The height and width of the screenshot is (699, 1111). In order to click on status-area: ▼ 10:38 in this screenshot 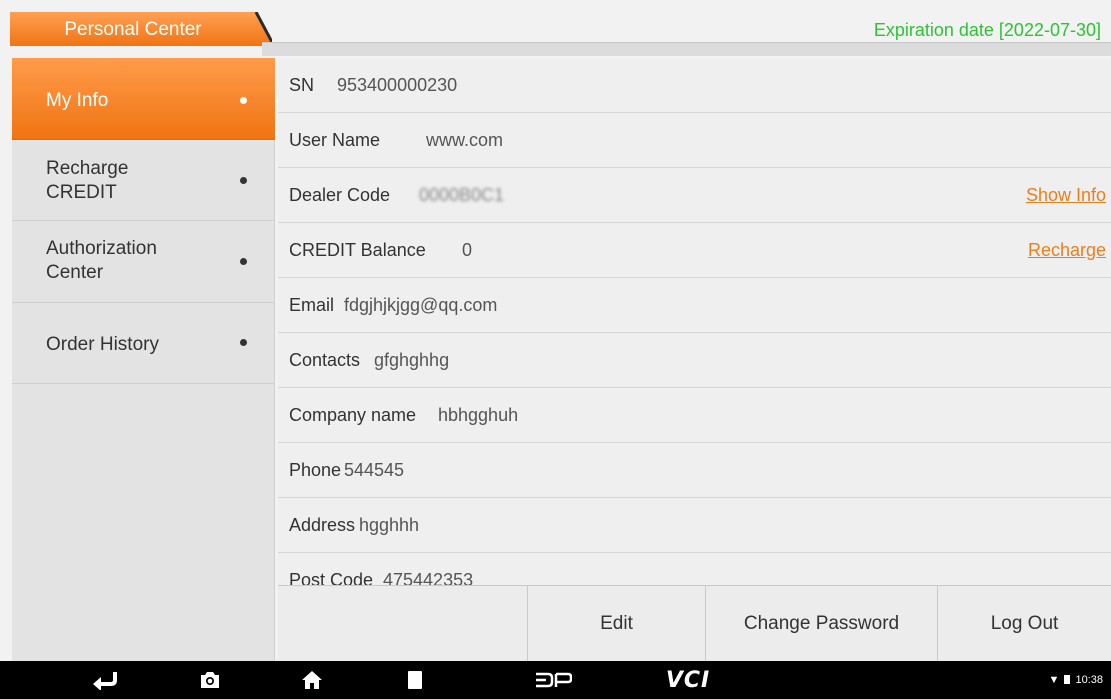, I will do `click(1075, 680)`.